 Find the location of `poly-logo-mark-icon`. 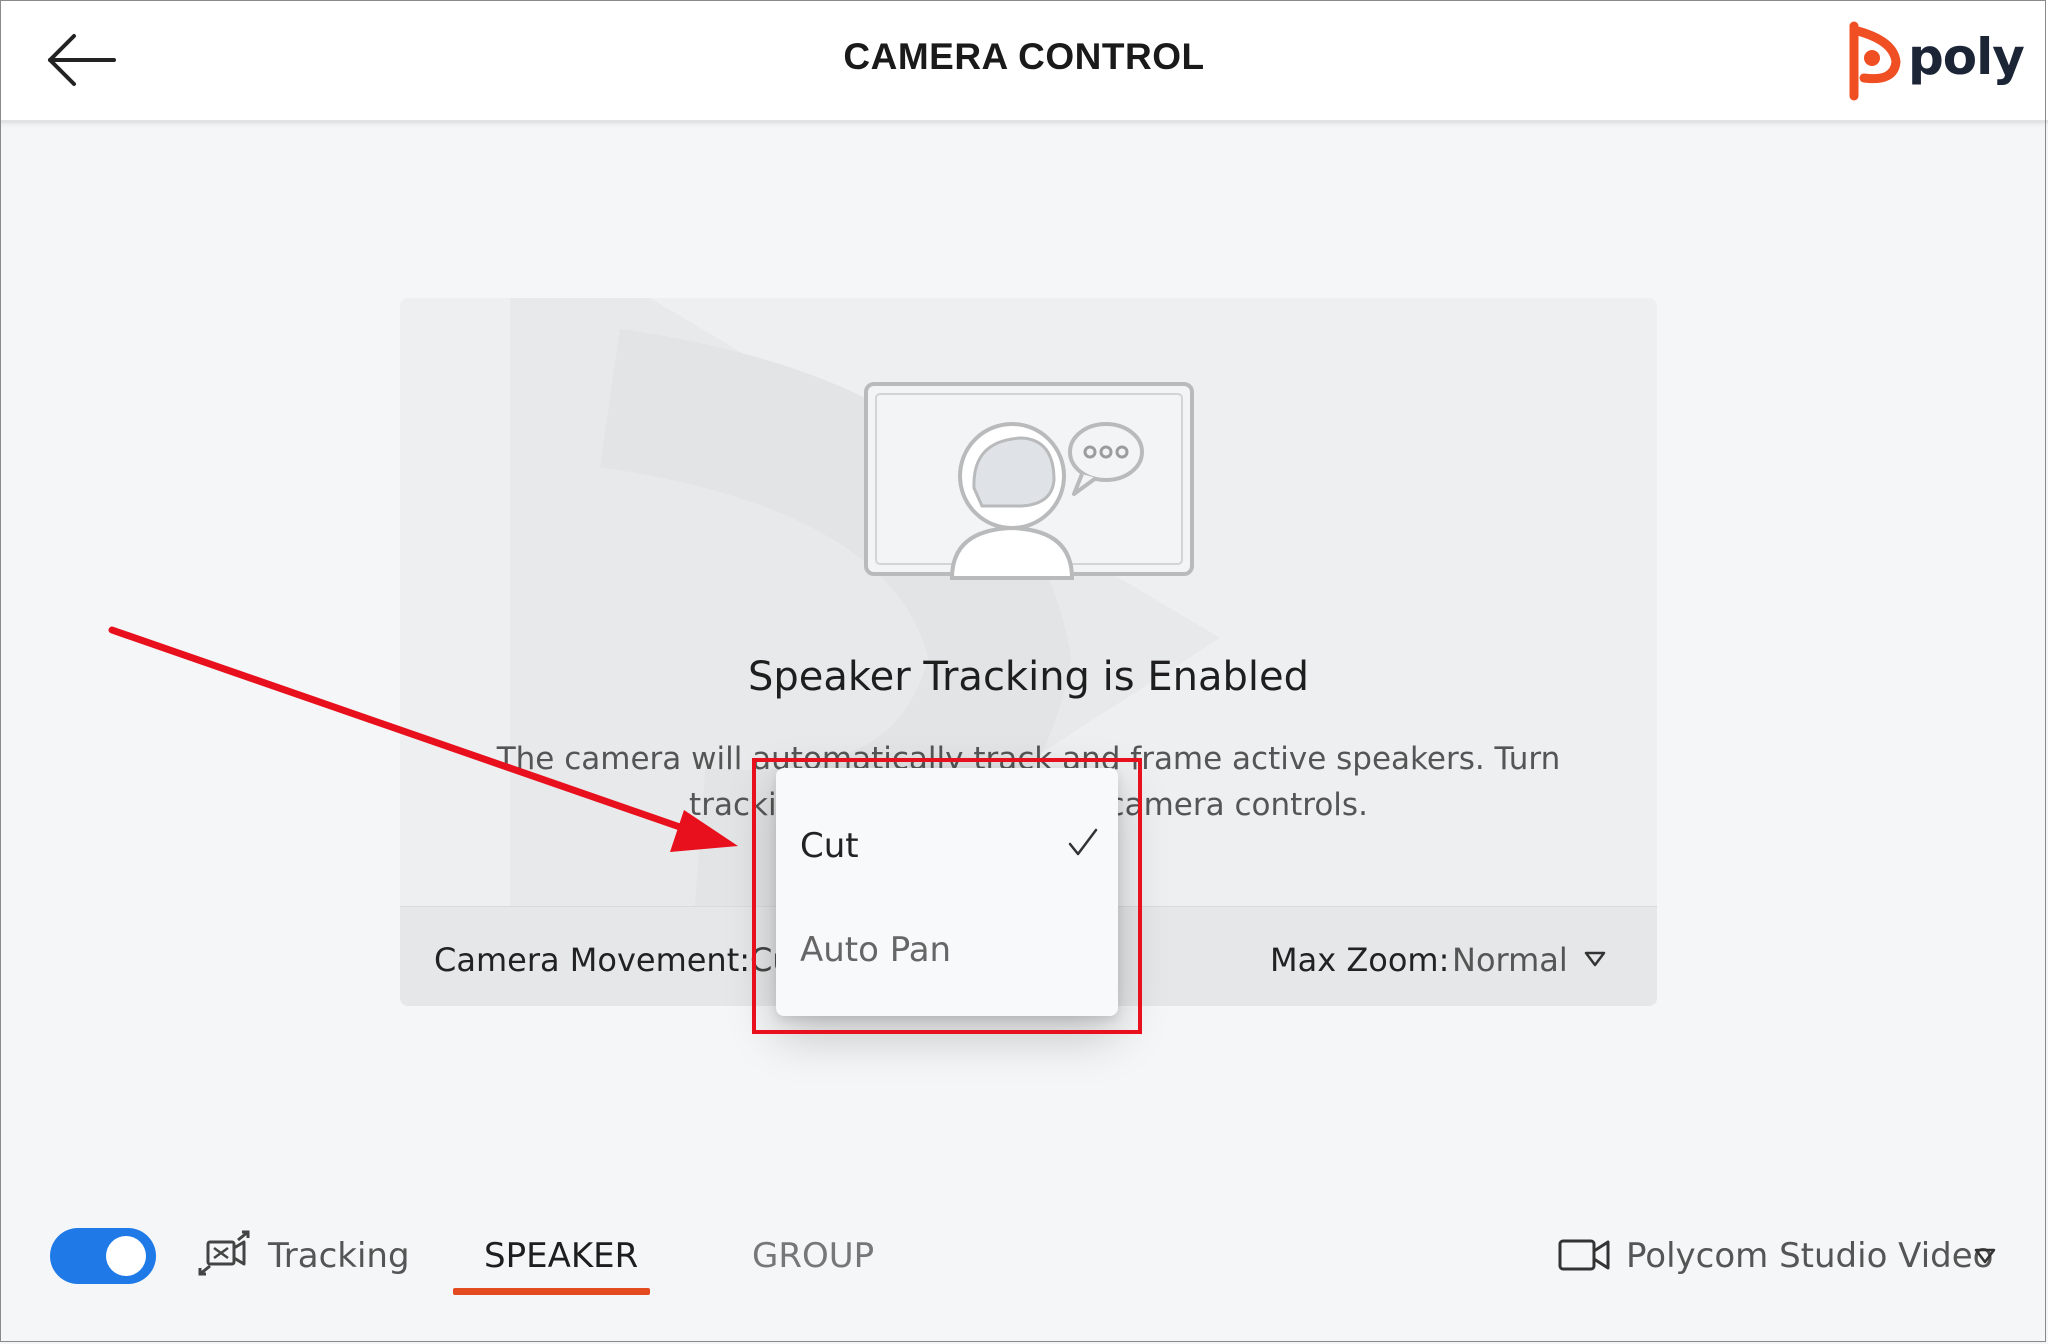

poly-logo-mark-icon is located at coordinates (1875, 61).